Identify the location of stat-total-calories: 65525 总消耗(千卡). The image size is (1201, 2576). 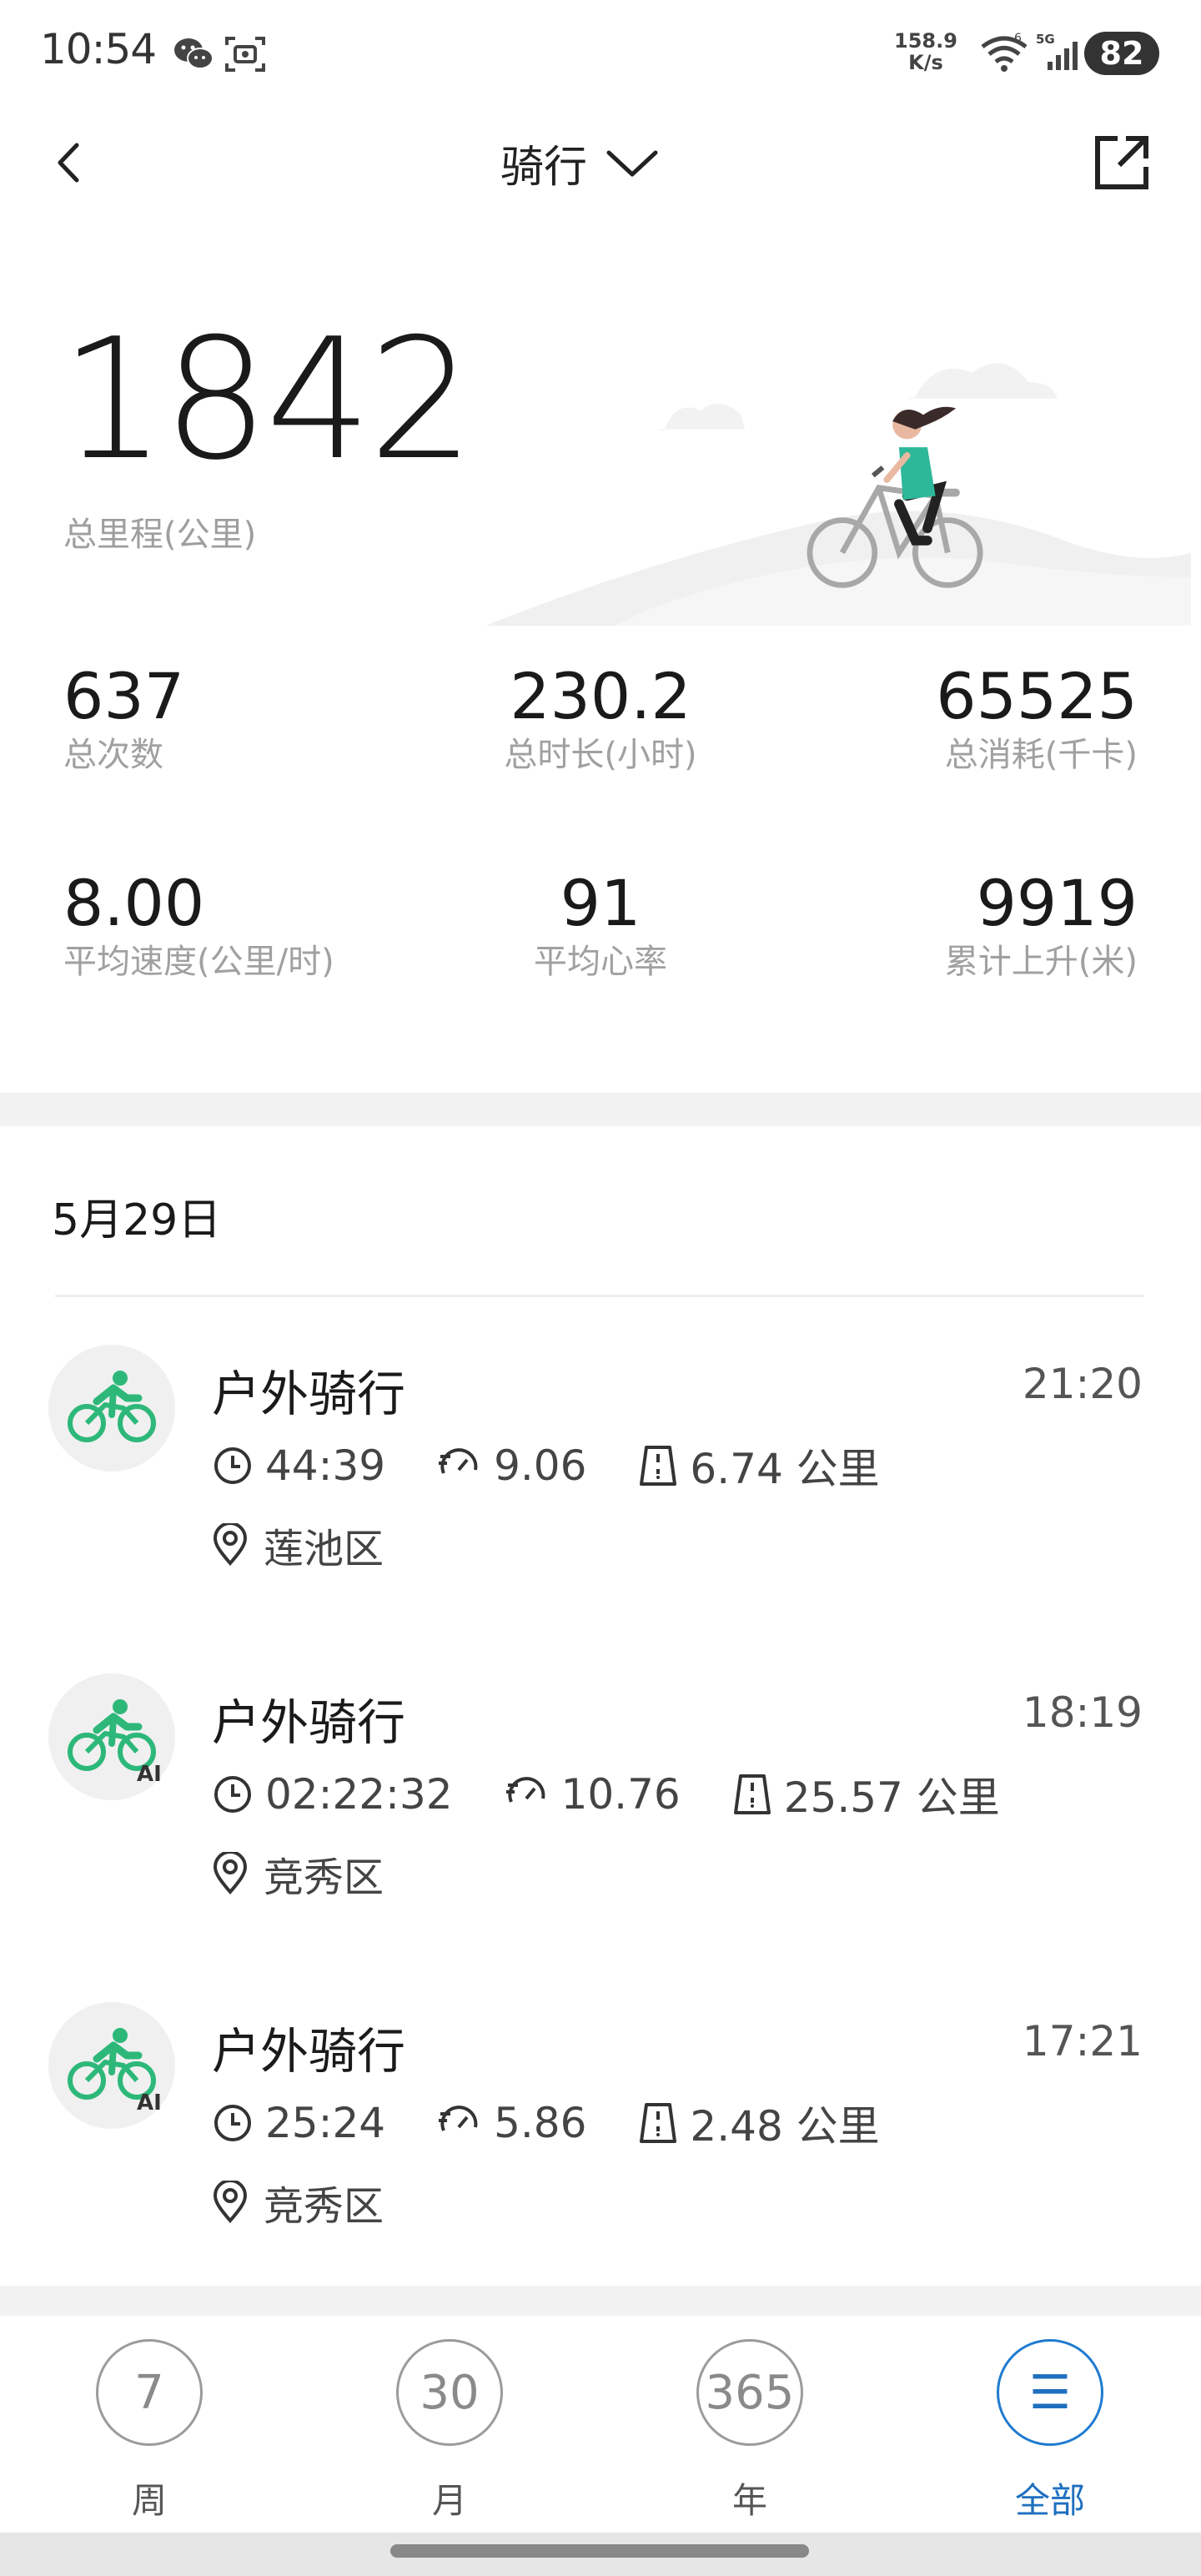
(1037, 717).